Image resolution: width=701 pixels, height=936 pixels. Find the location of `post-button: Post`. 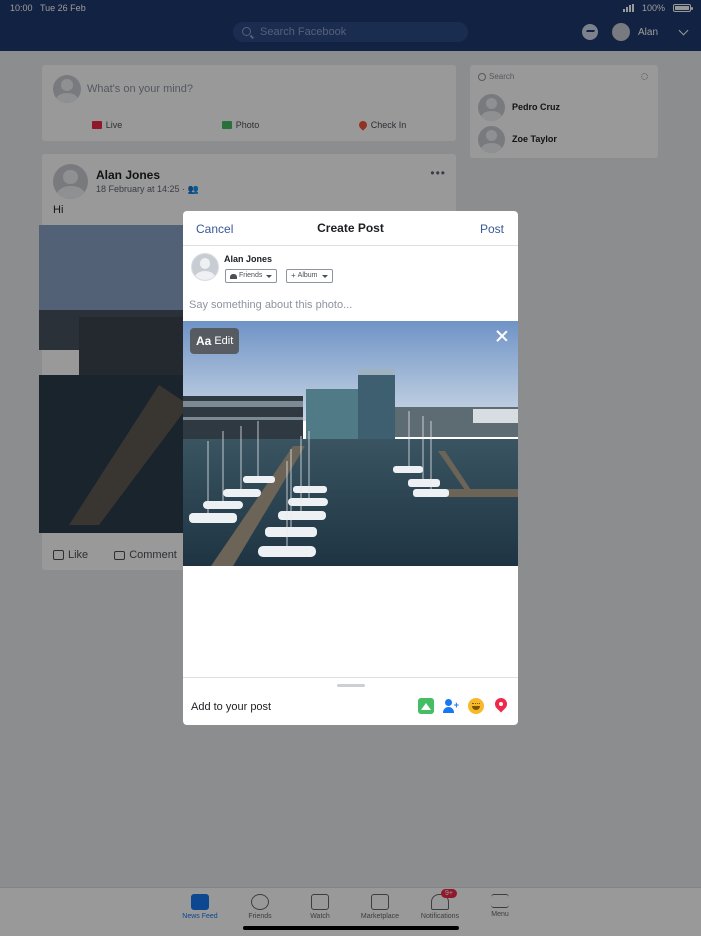

post-button: Post is located at coordinates (492, 229).